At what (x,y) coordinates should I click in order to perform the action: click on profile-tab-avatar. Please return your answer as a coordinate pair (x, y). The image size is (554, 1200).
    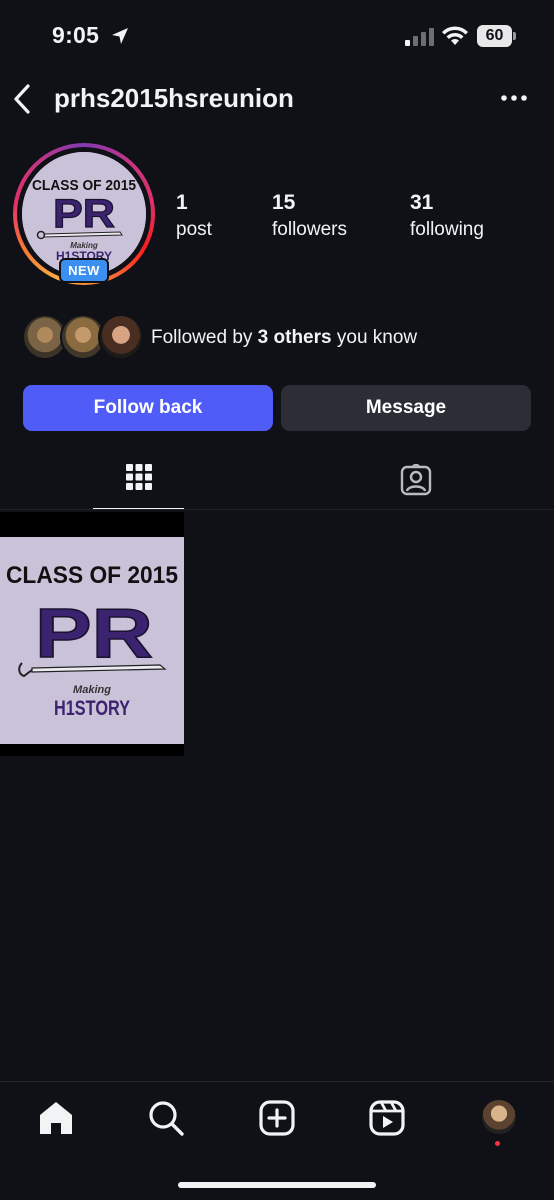
    Looking at the image, I should click on (499, 1117).